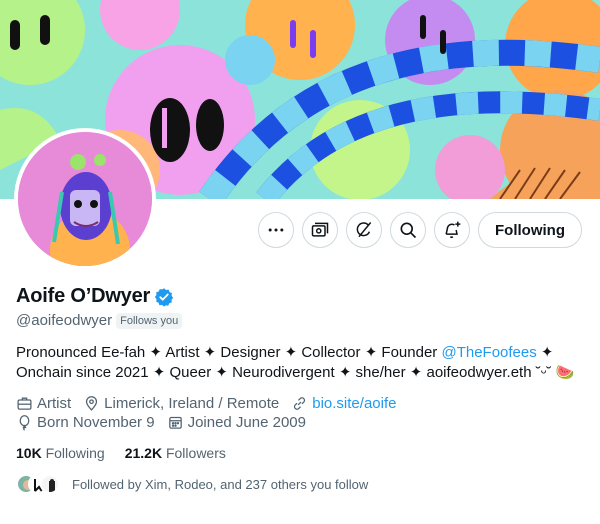  I want to click on link-icon, so click(300, 403).